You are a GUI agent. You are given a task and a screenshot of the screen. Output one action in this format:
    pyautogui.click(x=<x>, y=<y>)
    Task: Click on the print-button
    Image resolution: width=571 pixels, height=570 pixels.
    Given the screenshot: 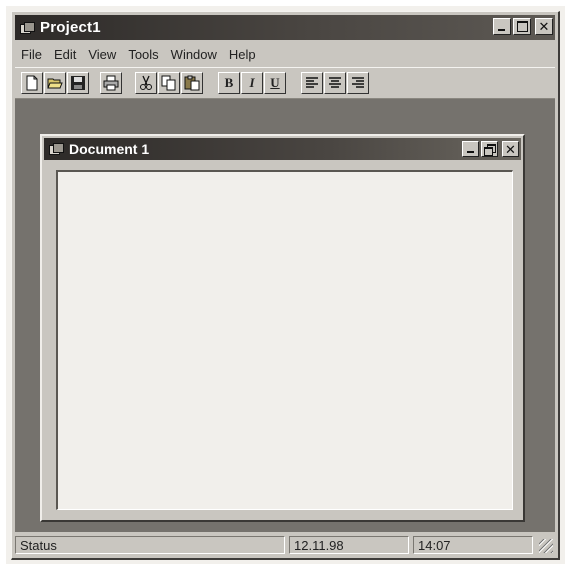 What is the action you would take?
    pyautogui.click(x=111, y=83)
    